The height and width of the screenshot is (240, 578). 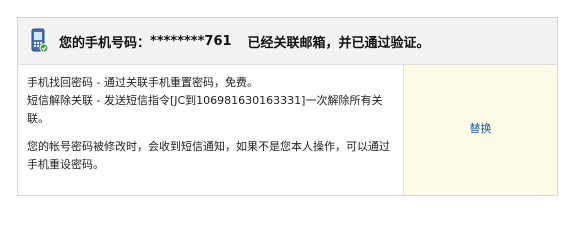 I want to click on action-area: 替换, so click(x=480, y=130).